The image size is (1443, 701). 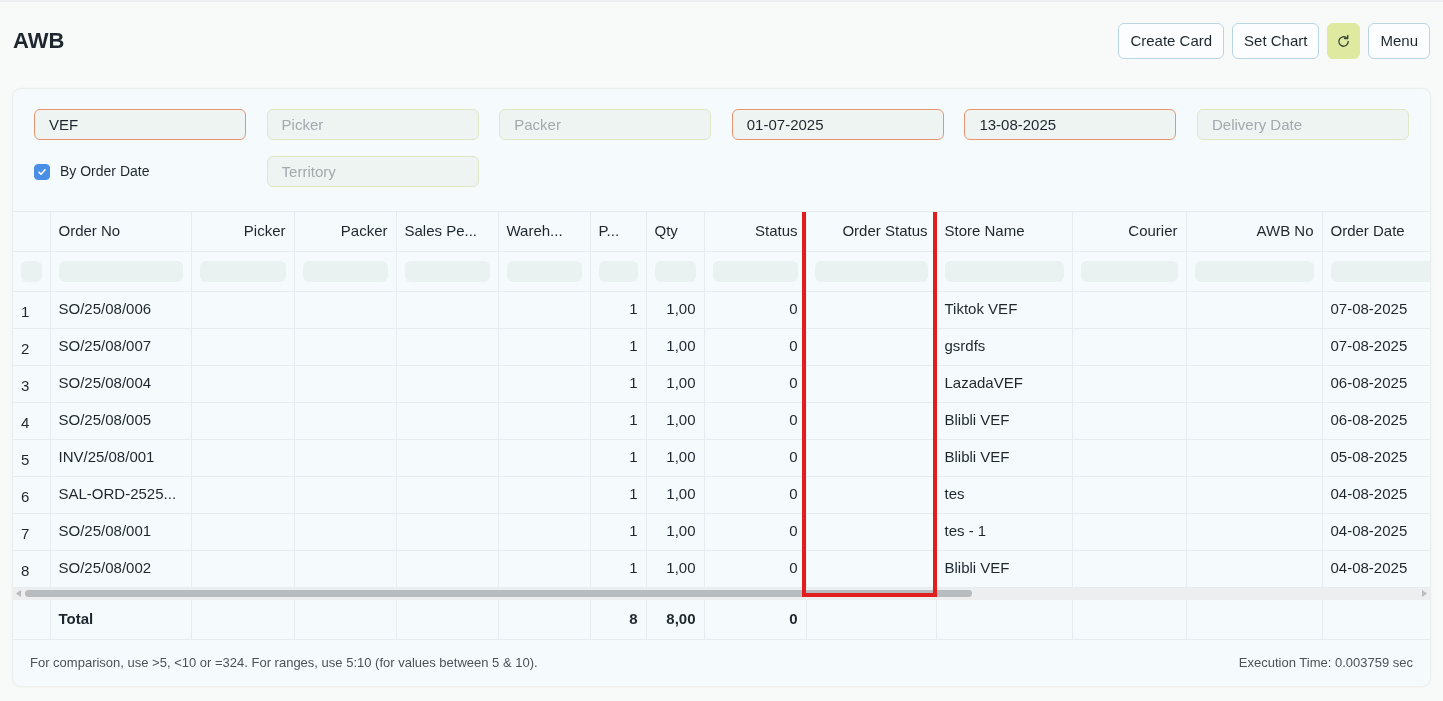 I want to click on row-number: 8, so click(x=31, y=568).